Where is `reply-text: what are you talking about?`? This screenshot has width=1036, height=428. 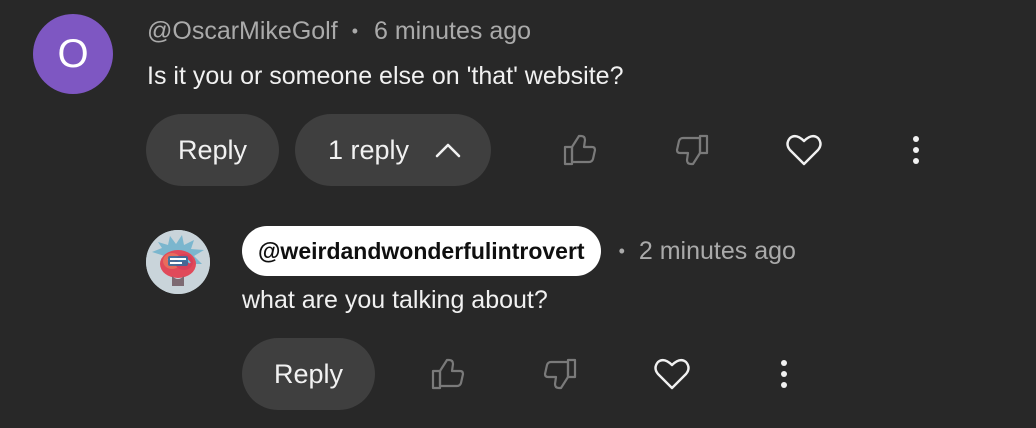
reply-text: what are you talking about? is located at coordinates (395, 300).